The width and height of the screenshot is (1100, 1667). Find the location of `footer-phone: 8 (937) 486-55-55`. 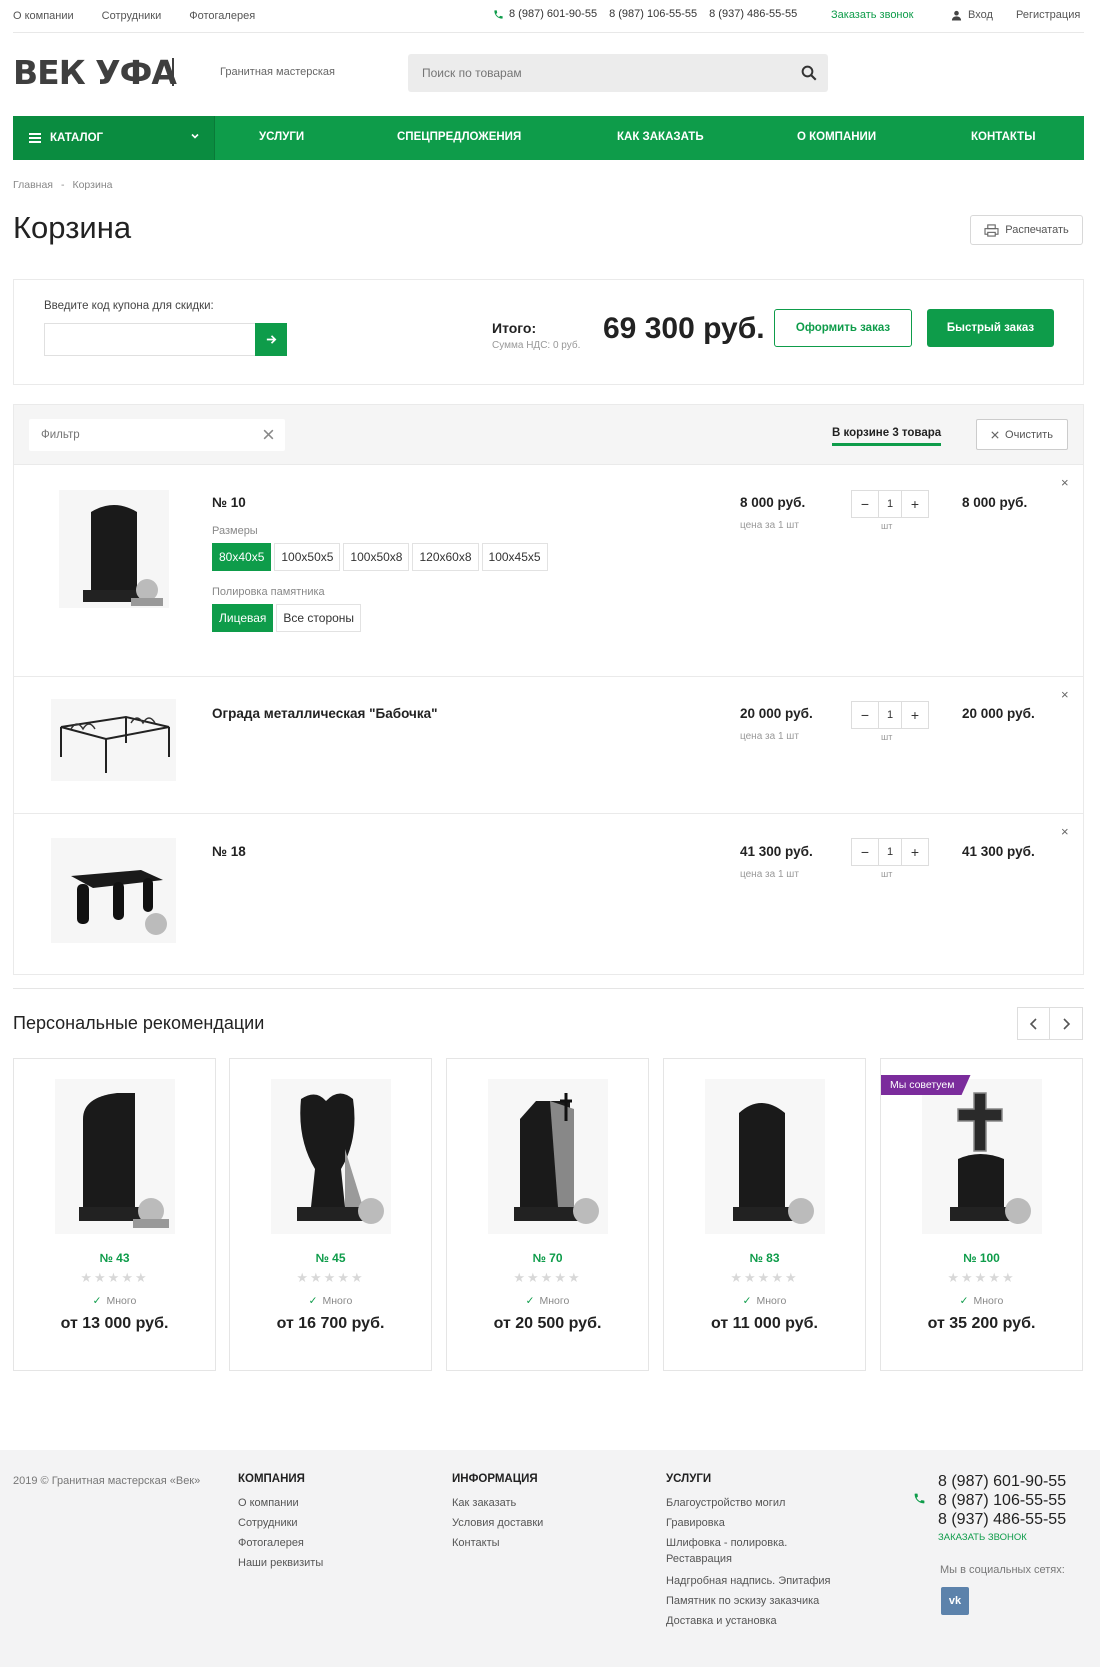

footer-phone: 8 (937) 486-55-55 is located at coordinates (1002, 1519).